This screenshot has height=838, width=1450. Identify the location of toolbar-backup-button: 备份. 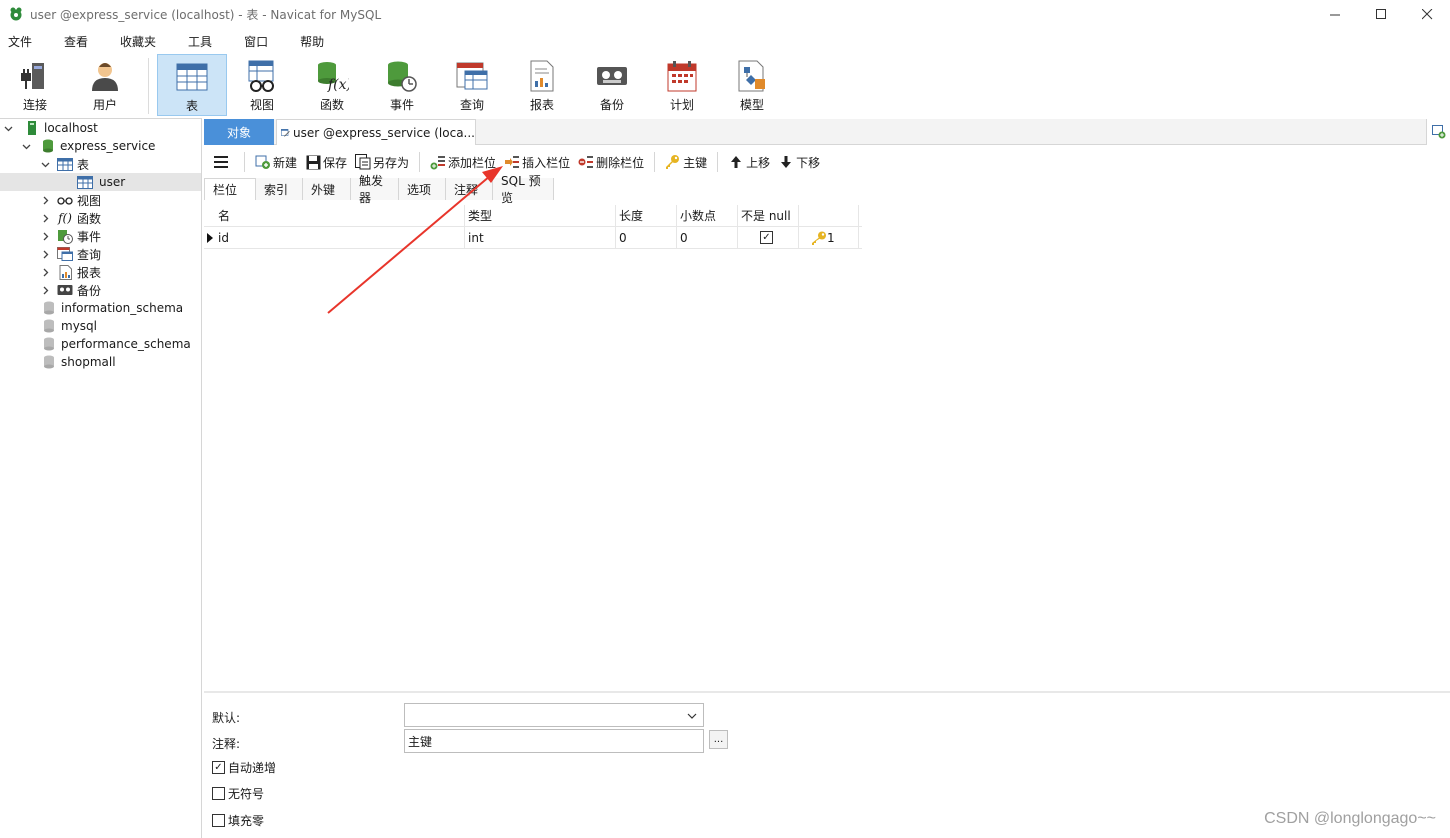
(612, 85).